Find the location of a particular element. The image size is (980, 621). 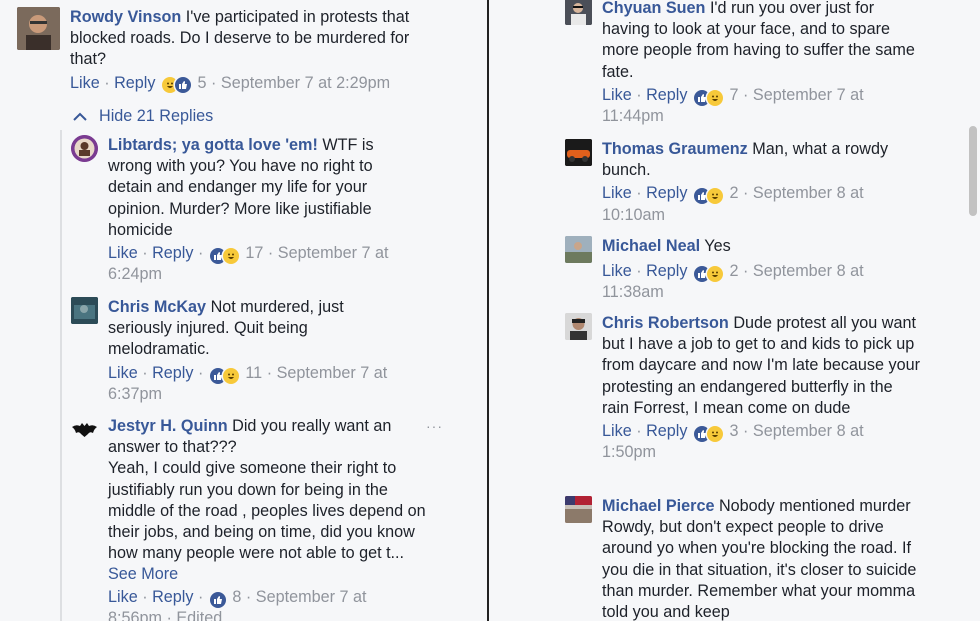

timestamp: September 7 at 2:29pm is located at coordinates (305, 83).